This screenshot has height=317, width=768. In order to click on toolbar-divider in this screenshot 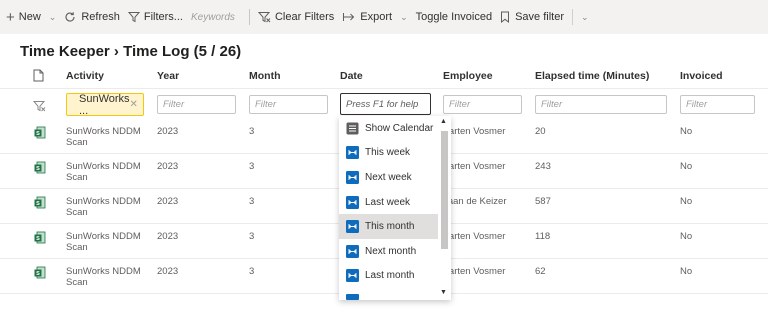, I will do `click(249, 17)`.